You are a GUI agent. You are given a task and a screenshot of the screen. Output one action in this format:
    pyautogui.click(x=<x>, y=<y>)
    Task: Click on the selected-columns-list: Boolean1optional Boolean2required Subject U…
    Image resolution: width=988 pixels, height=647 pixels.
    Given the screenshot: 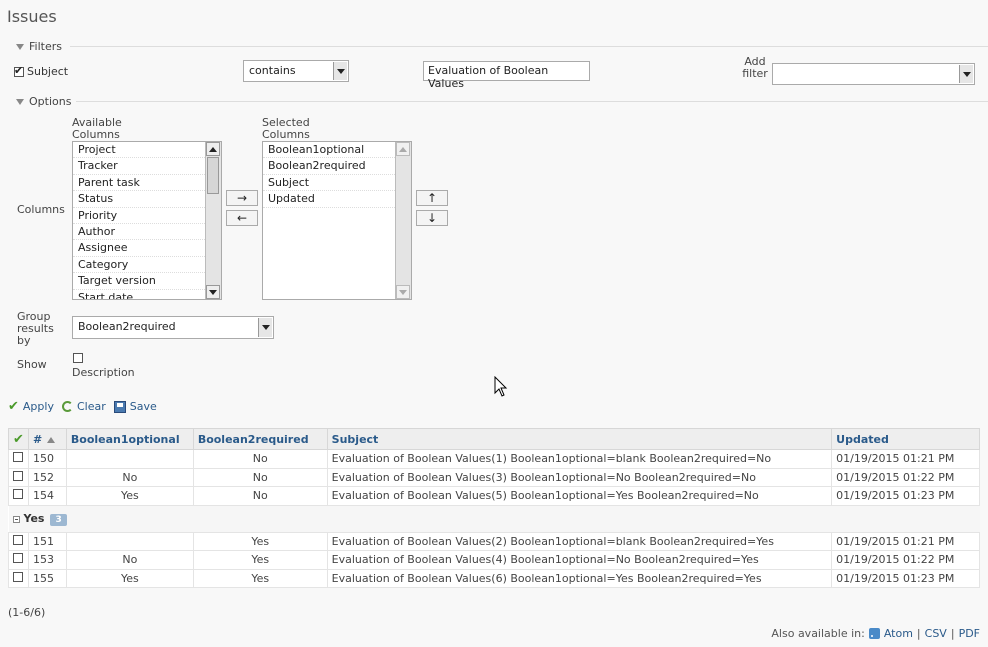 What is the action you would take?
    pyautogui.click(x=337, y=220)
    